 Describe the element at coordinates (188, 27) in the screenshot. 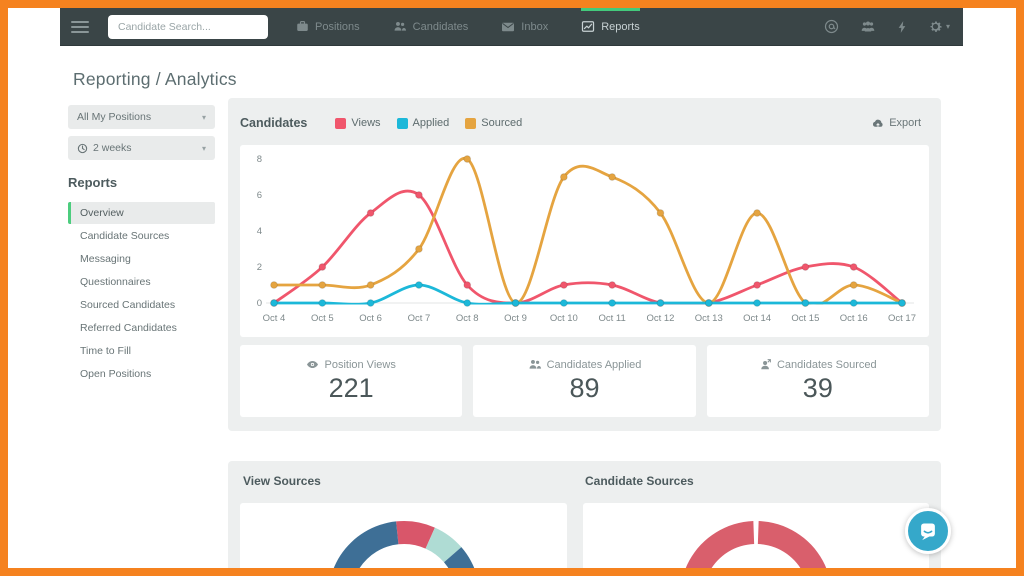

I see `candidate-search-input` at that location.